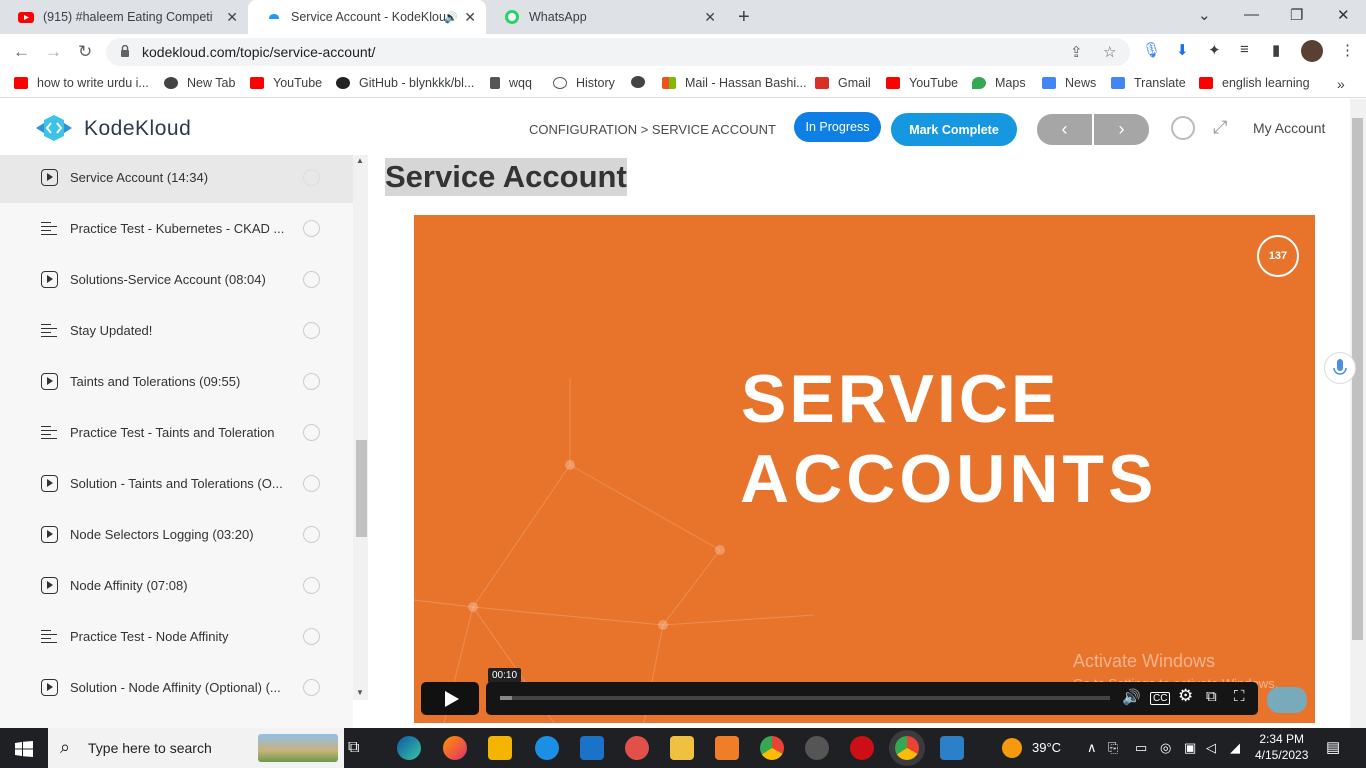 Image resolution: width=1366 pixels, height=768 pixels. Describe the element at coordinates (1220, 127) in the screenshot. I see `fullscreen-icon: ⤢` at that location.